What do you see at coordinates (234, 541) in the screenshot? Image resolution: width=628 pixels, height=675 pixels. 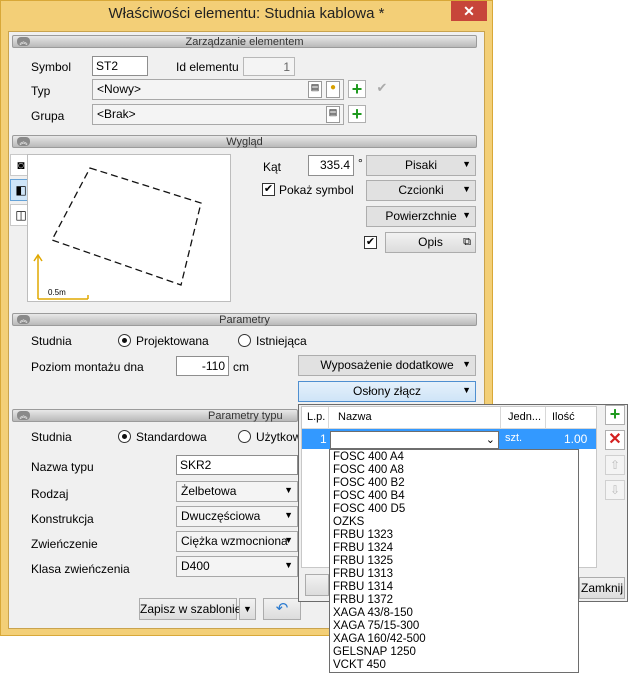 I see `zwienczenie-value: Ciężka wzmocniona` at bounding box center [234, 541].